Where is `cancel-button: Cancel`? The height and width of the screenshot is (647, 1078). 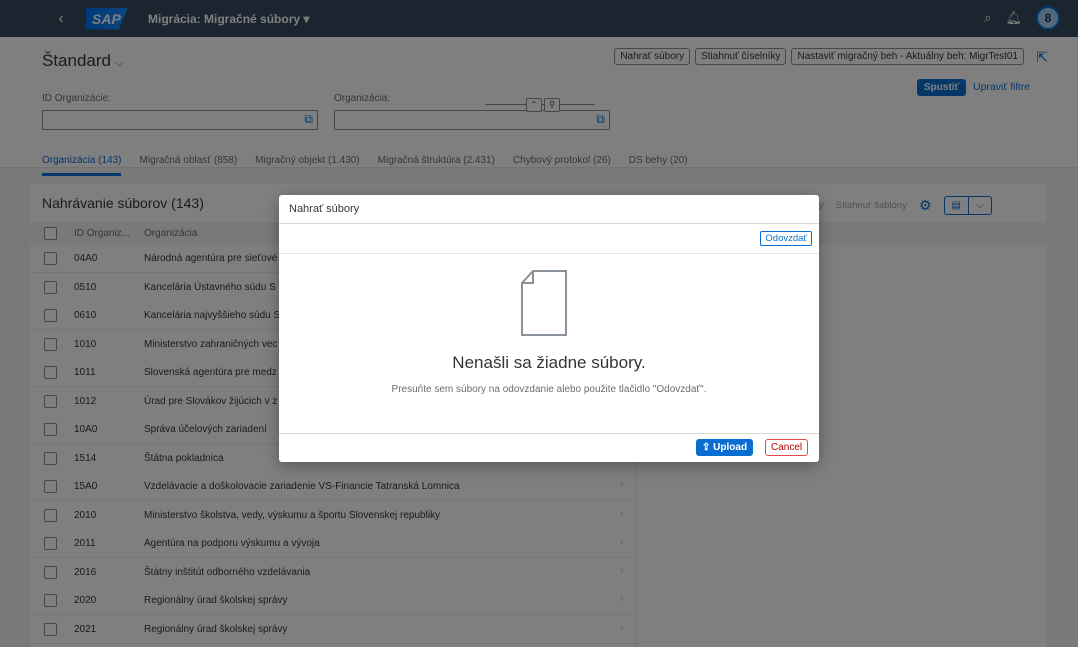 cancel-button: Cancel is located at coordinates (787, 447).